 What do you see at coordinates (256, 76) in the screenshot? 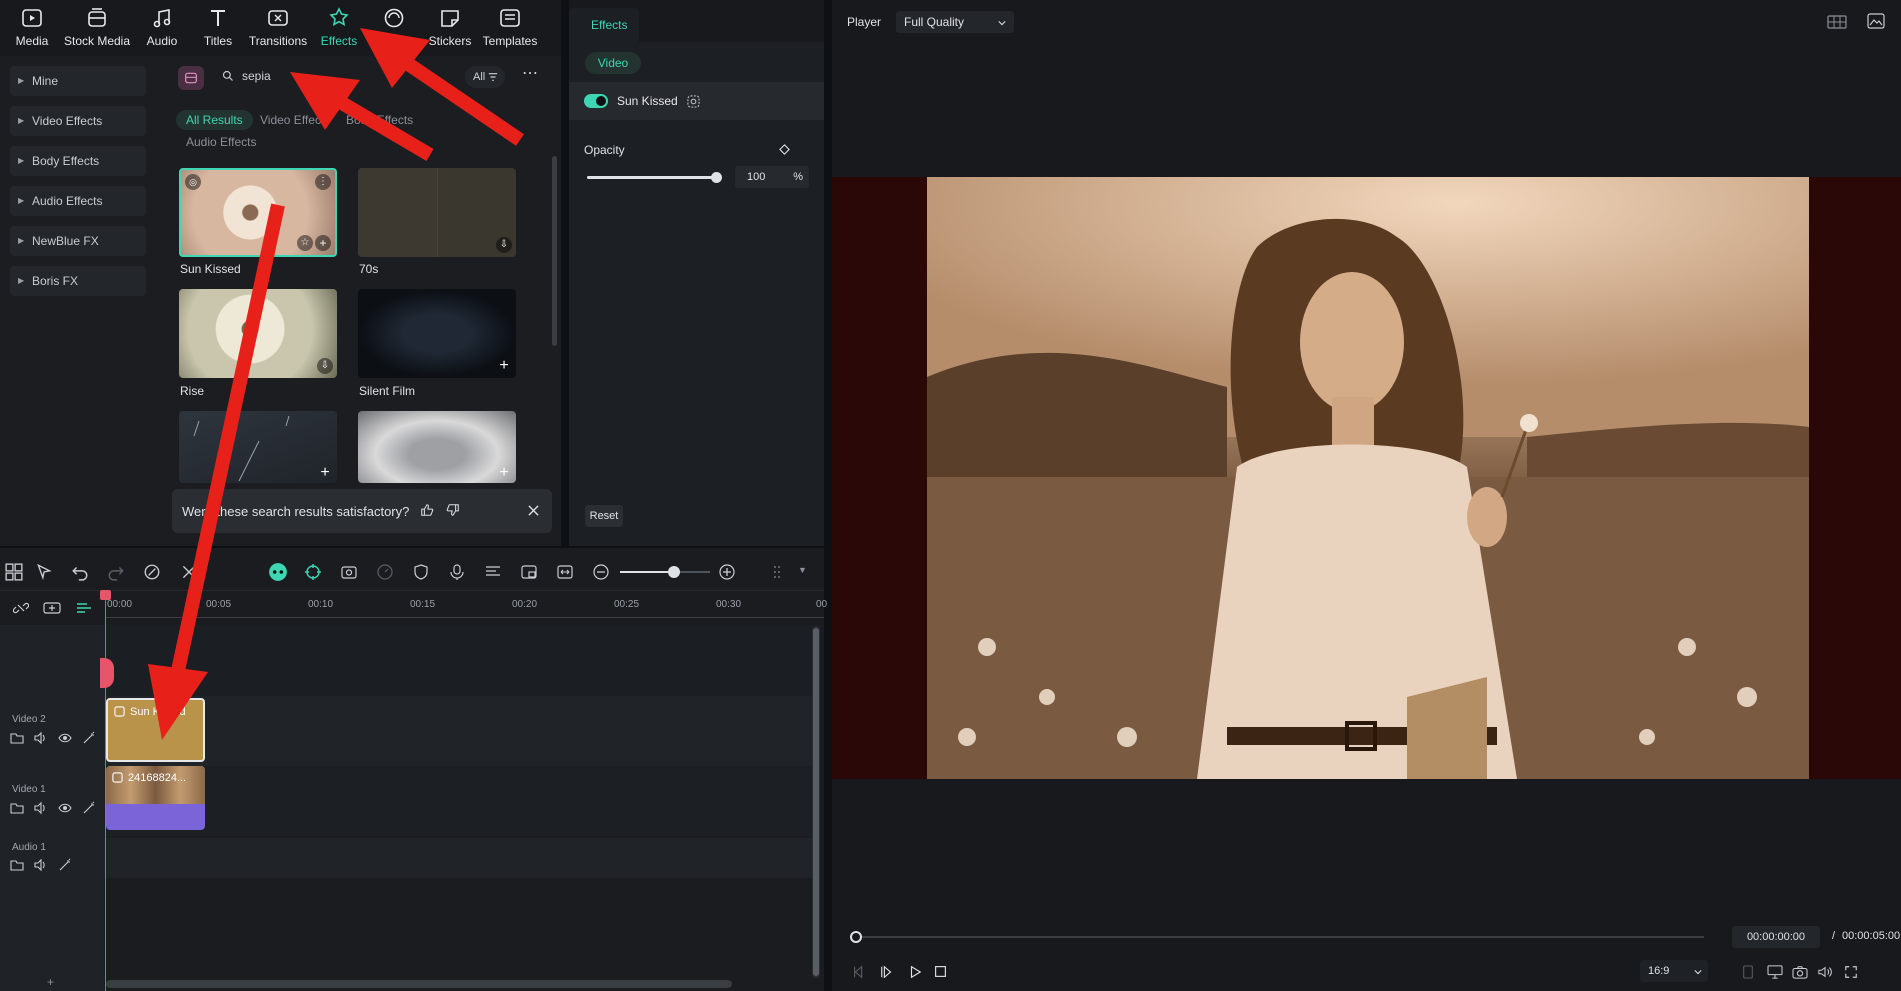
I see `search-input: sepia` at bounding box center [256, 76].